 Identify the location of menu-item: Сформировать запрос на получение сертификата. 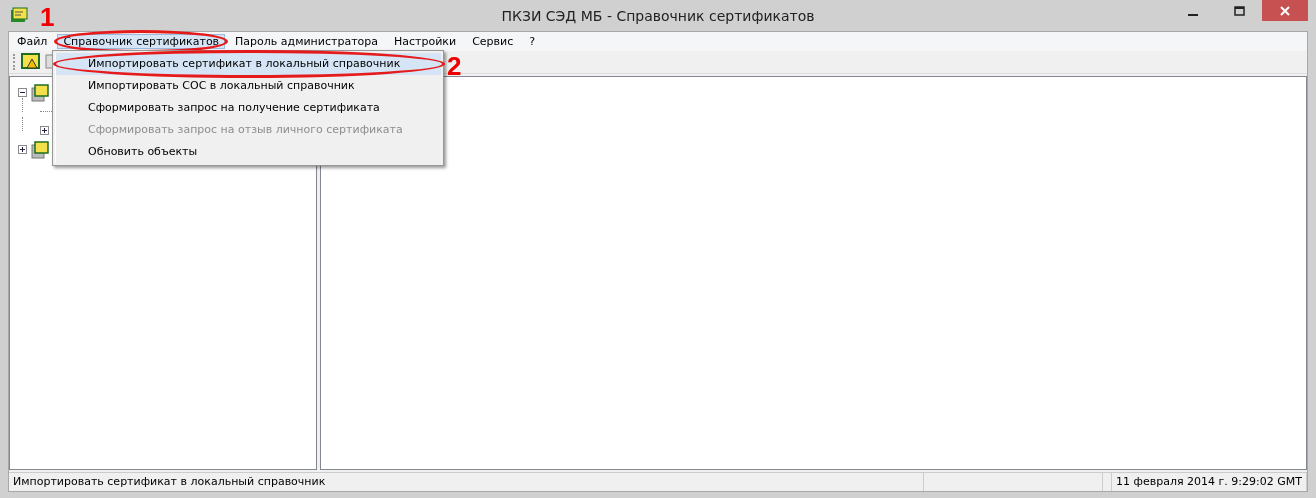
(248, 108).